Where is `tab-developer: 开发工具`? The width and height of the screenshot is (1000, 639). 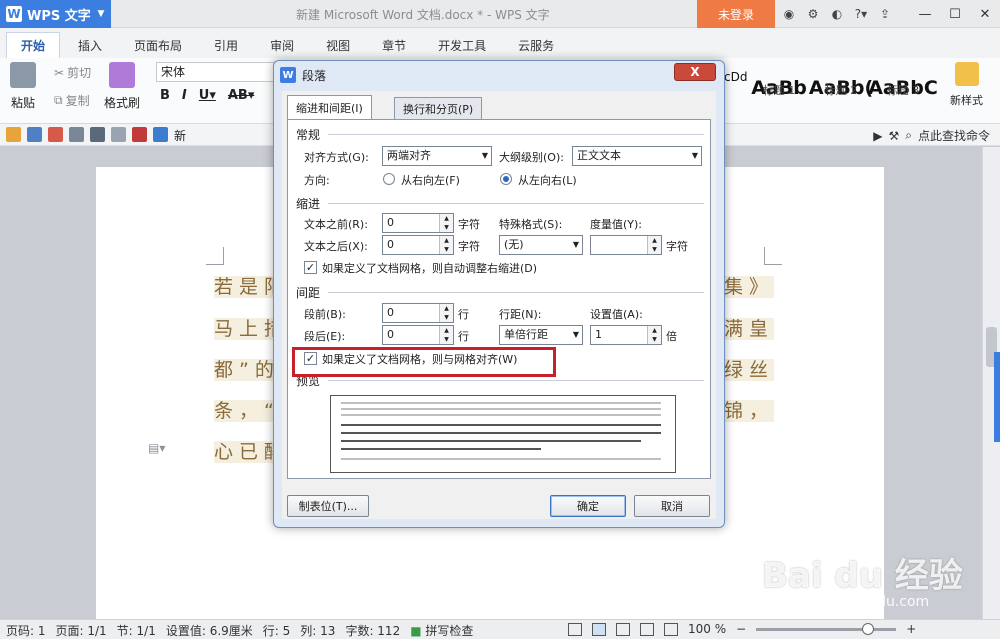 tab-developer: 开发工具 is located at coordinates (462, 45).